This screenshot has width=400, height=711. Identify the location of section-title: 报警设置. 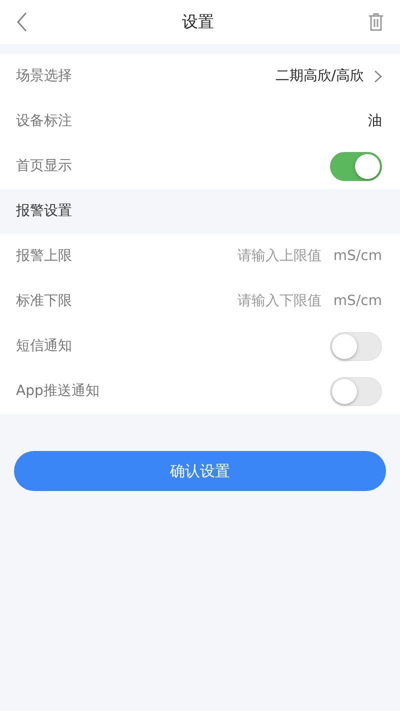
(44, 211).